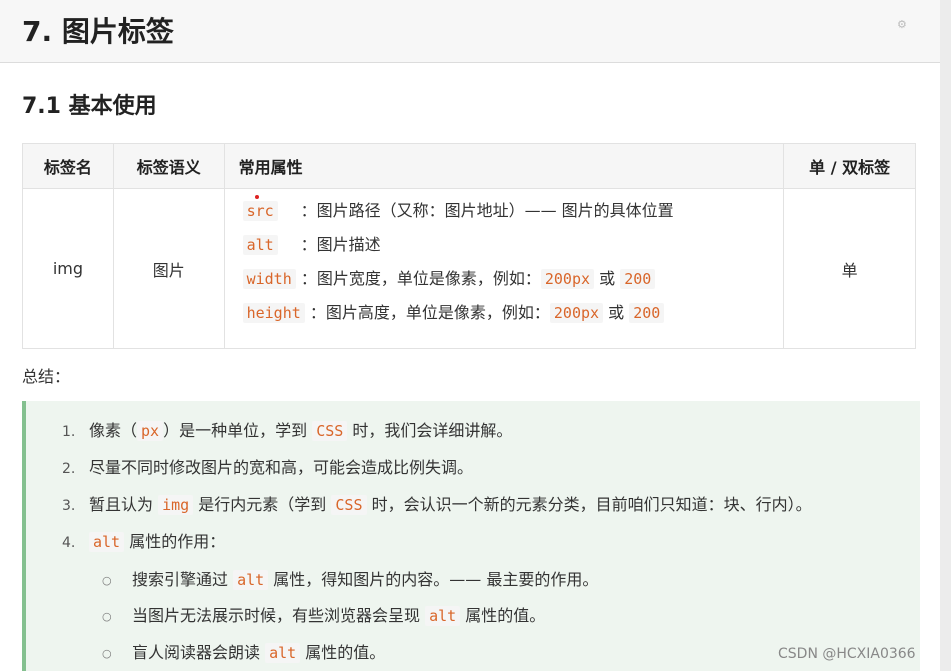 The width and height of the screenshot is (951, 671). I want to click on title-bar: 7. 图片标签 ⚙, so click(475, 31).